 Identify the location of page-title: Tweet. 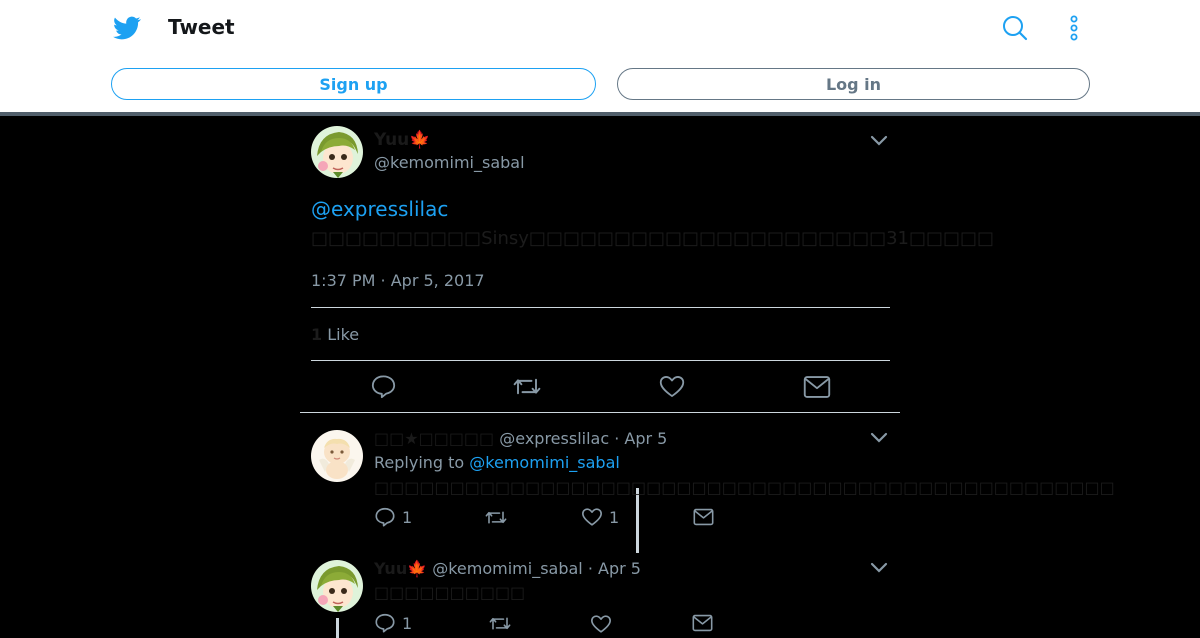
(201, 27).